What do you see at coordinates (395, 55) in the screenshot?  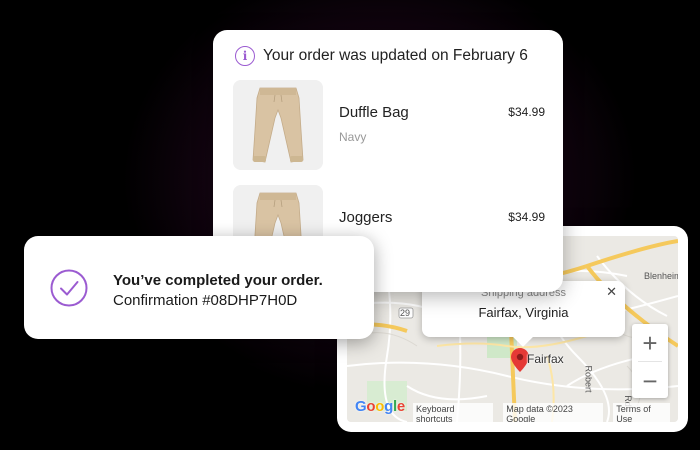 I see `order-update-title: Your order was updated on February 6` at bounding box center [395, 55].